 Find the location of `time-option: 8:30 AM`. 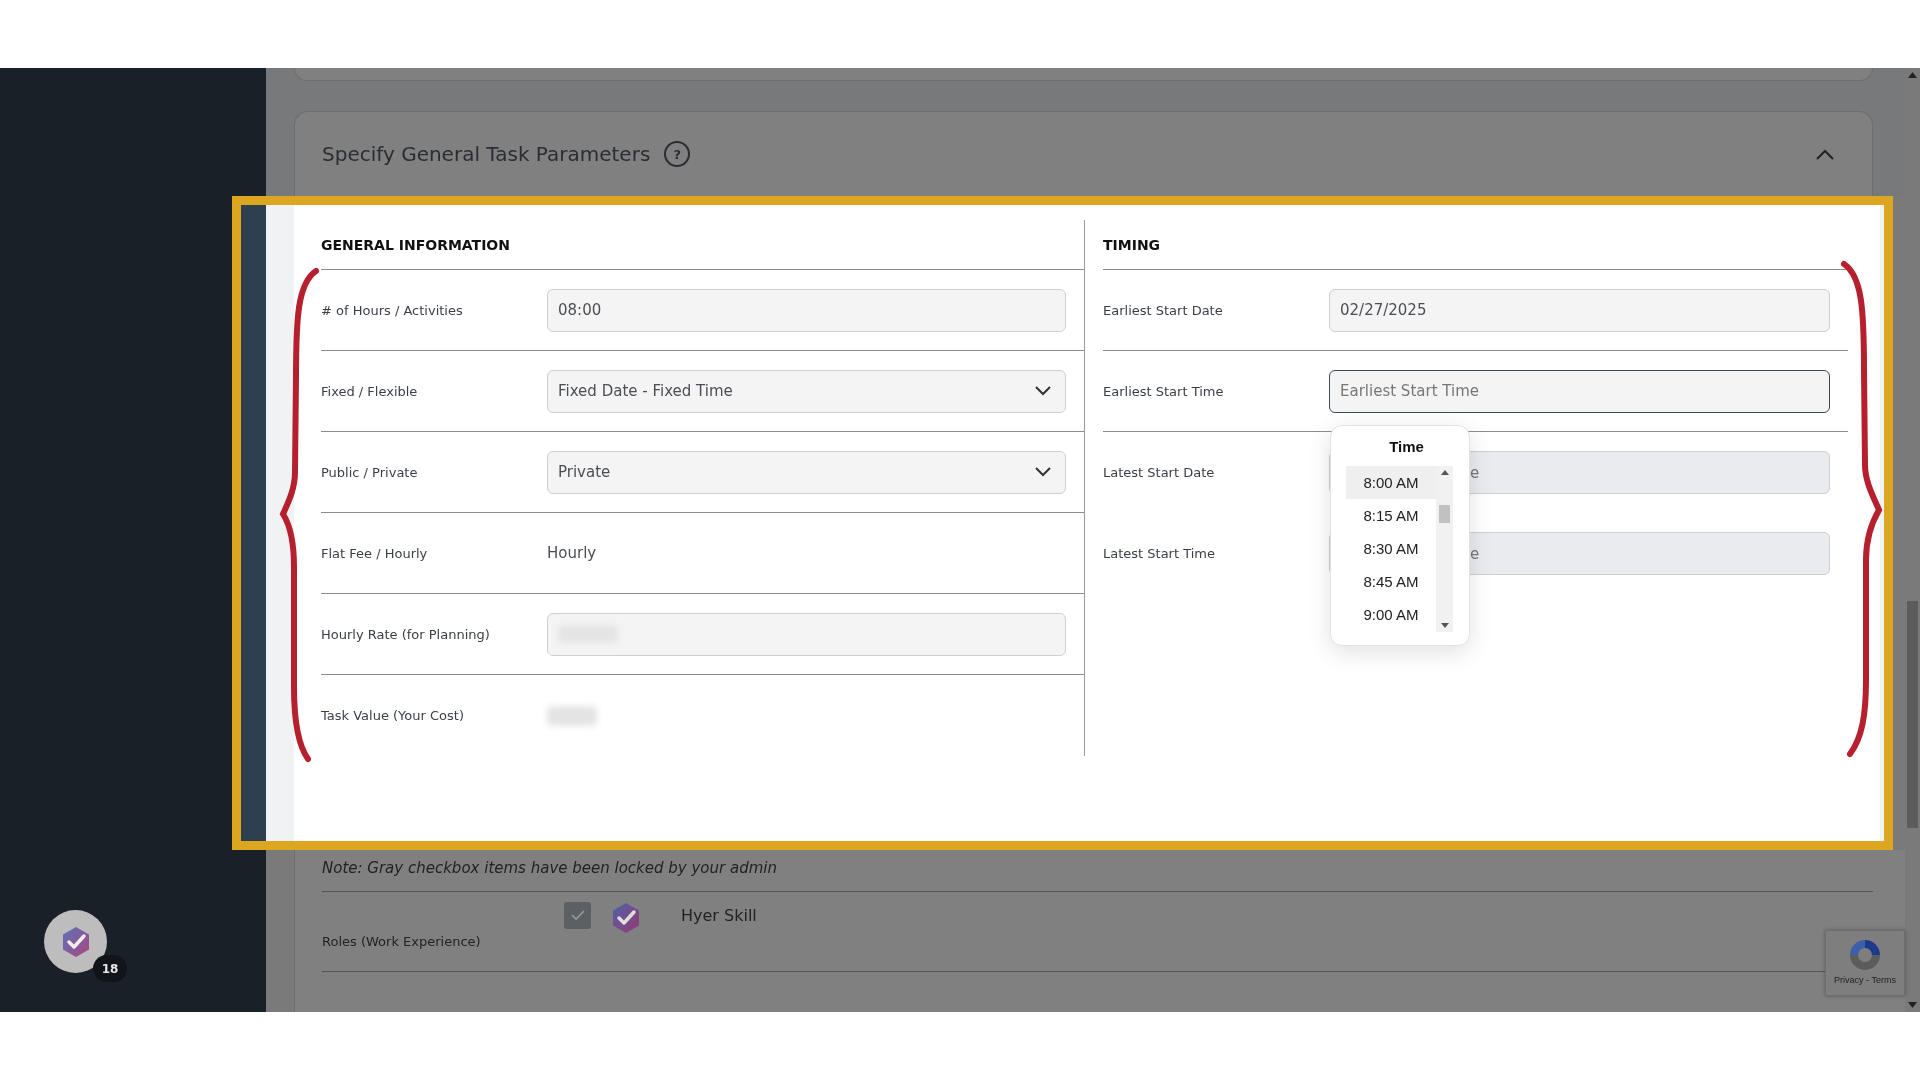

time-option: 8:30 AM is located at coordinates (1391, 548).